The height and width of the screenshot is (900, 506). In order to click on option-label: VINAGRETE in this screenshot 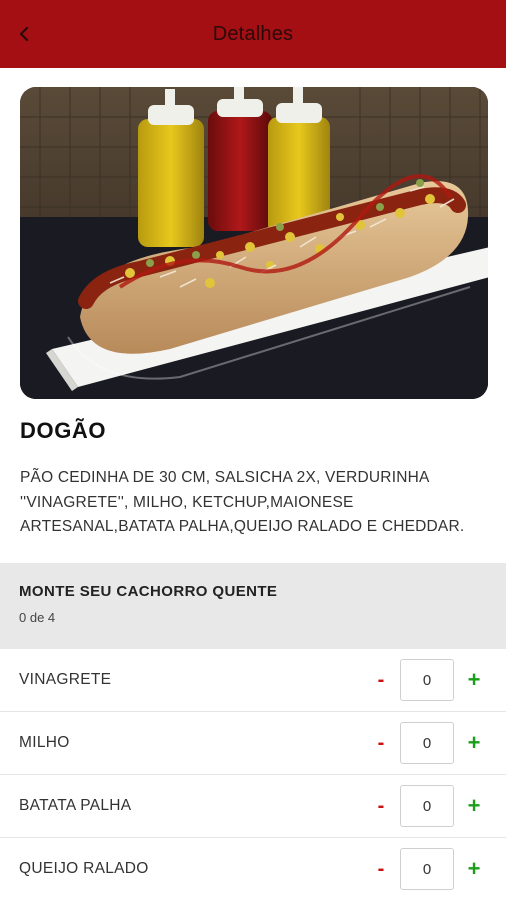, I will do `click(65, 679)`.